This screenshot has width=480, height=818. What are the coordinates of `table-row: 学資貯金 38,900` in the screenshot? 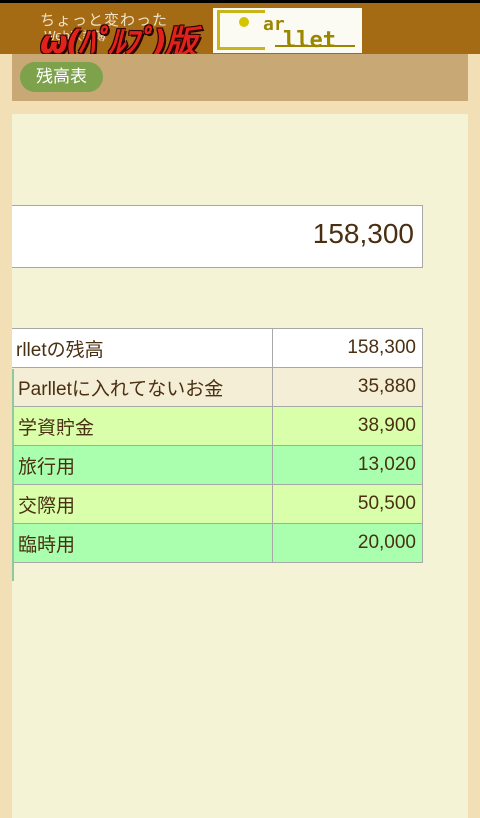 It's located at (218, 426).